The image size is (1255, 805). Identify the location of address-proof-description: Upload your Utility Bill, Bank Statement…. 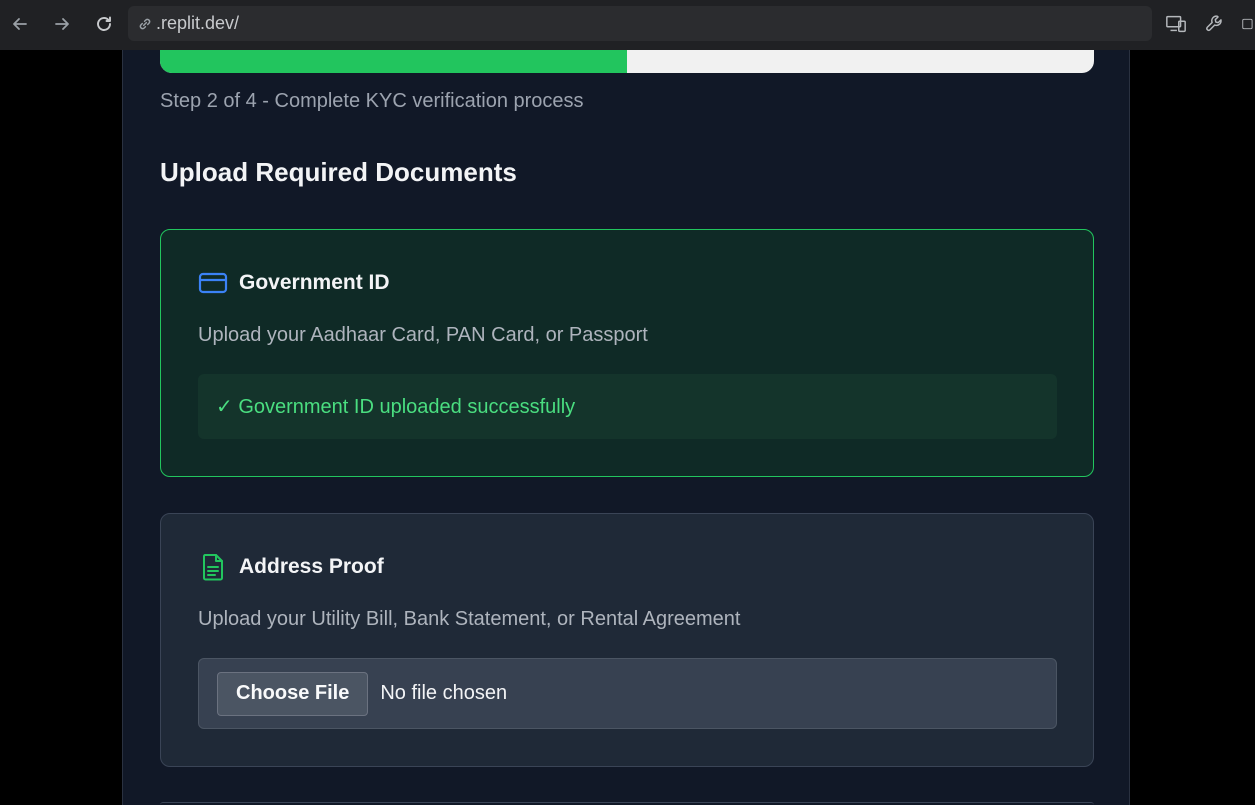
(469, 619).